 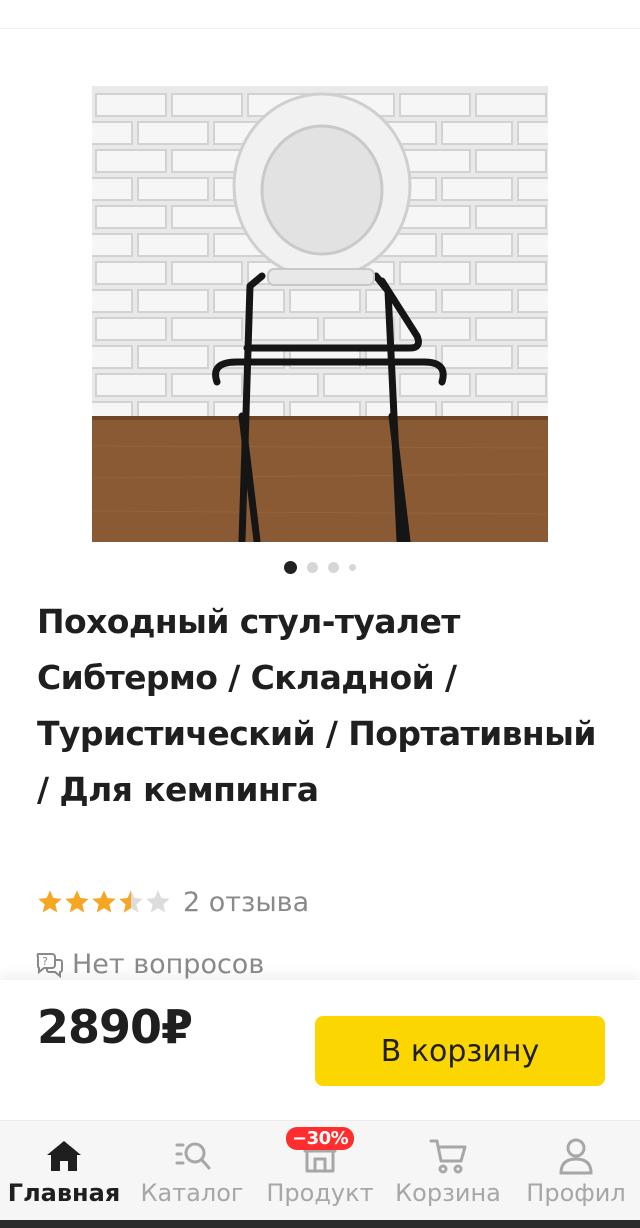 I want to click on nav-item-cart: Корзина, so click(x=448, y=1171).